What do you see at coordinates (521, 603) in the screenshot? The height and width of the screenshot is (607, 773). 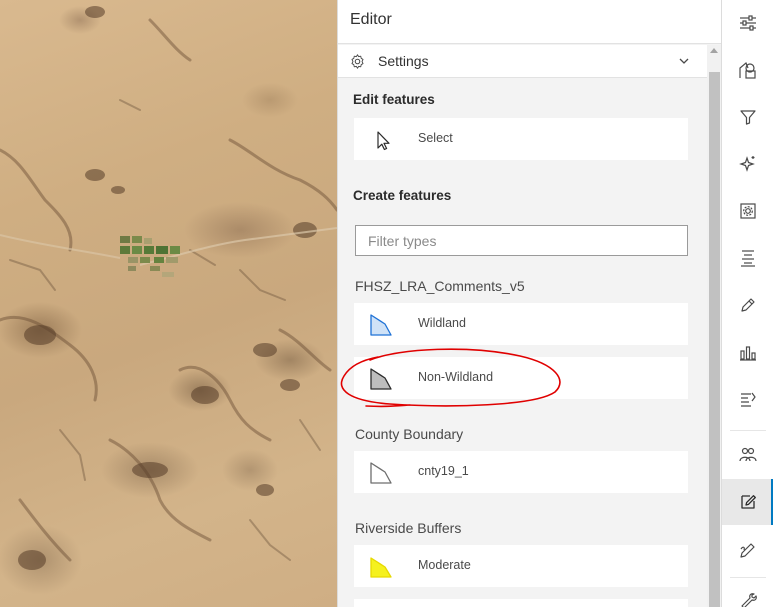 I see `template-partial` at bounding box center [521, 603].